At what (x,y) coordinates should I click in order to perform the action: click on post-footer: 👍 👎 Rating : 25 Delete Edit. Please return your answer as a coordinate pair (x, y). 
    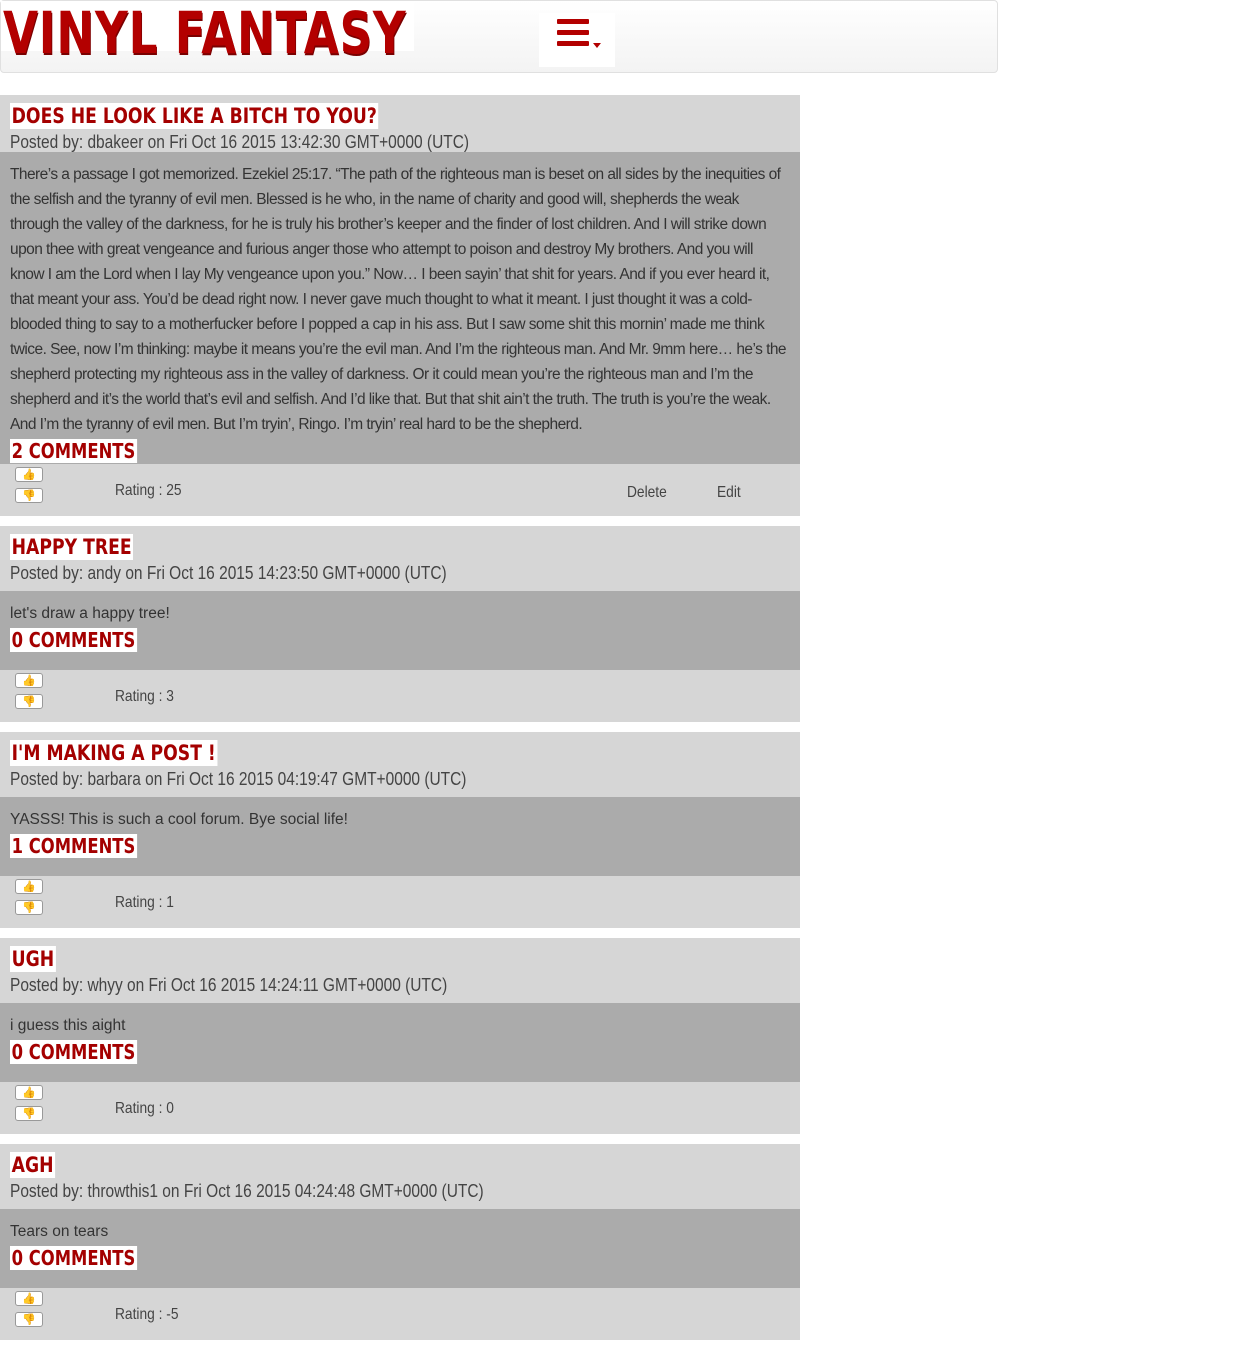
    Looking at the image, I should click on (400, 490).